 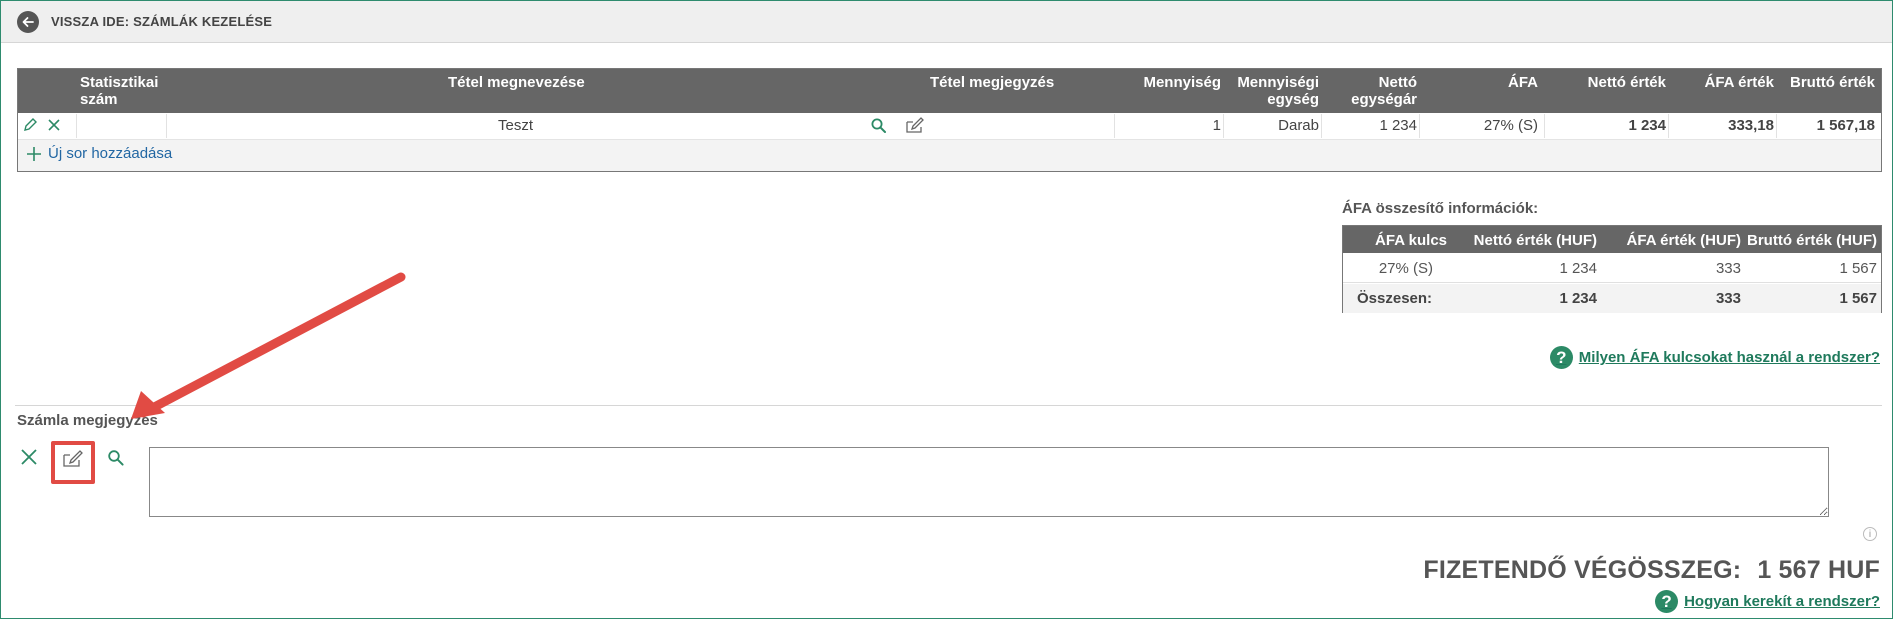 I want to click on vat-total-label: Összesen:, so click(x=1395, y=298).